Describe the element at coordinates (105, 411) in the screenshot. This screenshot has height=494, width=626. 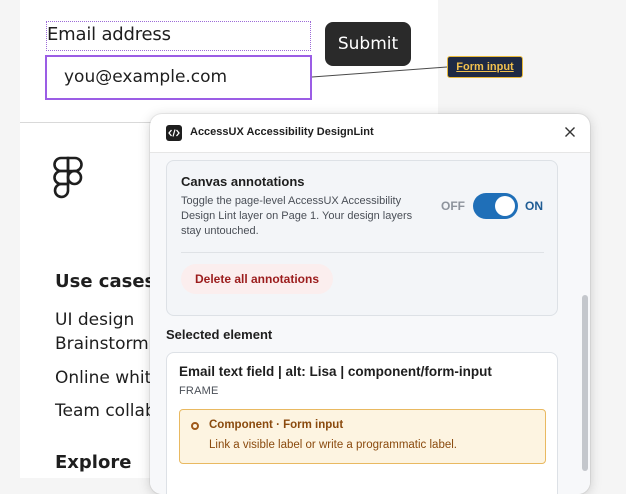
I see `footer-link: Team collab` at that location.